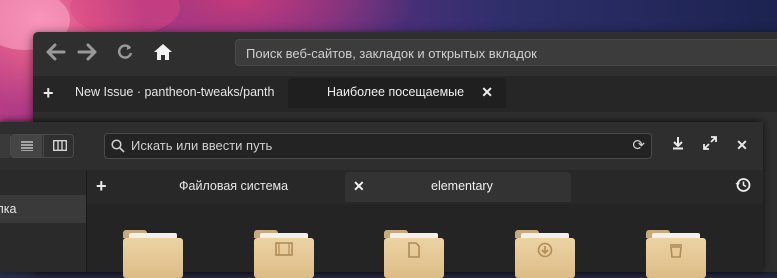 The width and height of the screenshot is (777, 278). I want to click on nav-button-stub, so click(5, 146).